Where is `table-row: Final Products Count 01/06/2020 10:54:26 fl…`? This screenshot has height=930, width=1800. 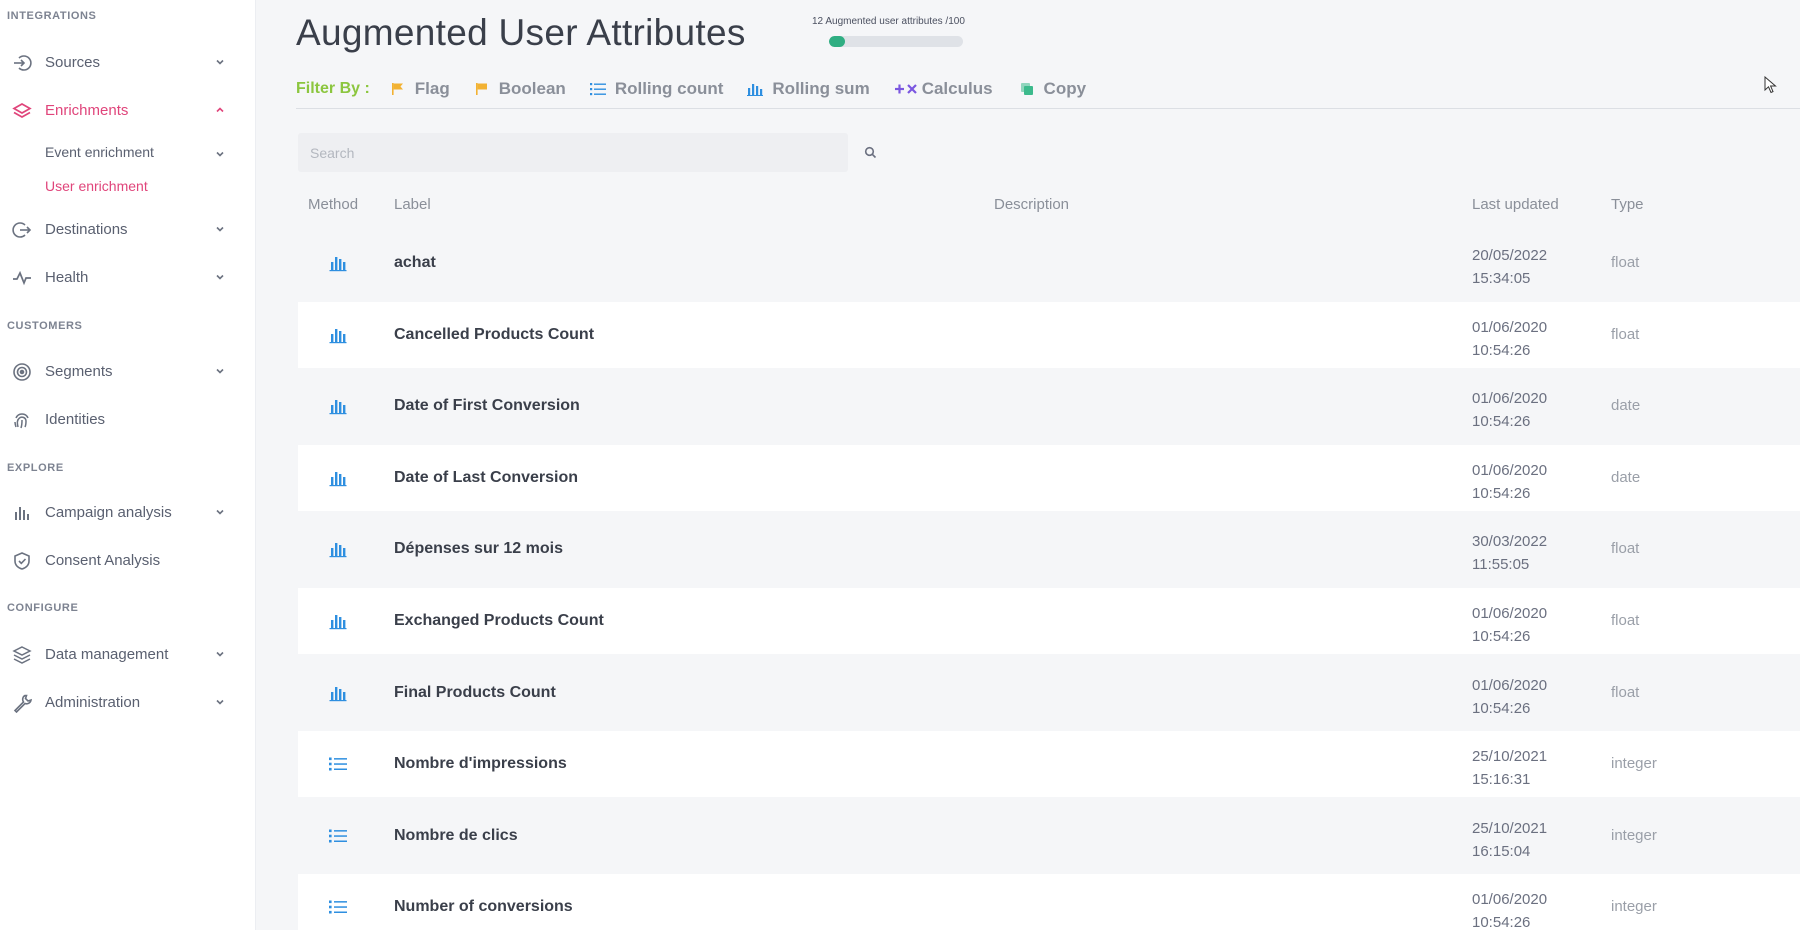 table-row: Final Products Count 01/06/2020 10:54:26 fl… is located at coordinates (1049, 693).